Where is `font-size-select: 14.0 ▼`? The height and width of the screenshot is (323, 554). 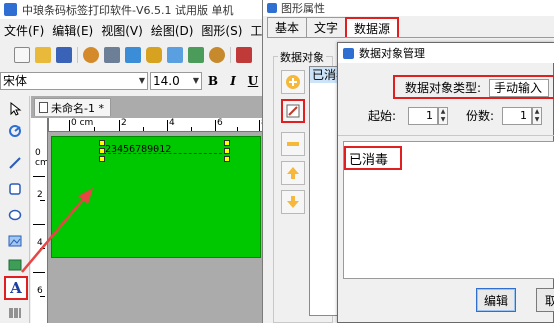
font-size-select: 14.0 ▼ is located at coordinates (176, 81).